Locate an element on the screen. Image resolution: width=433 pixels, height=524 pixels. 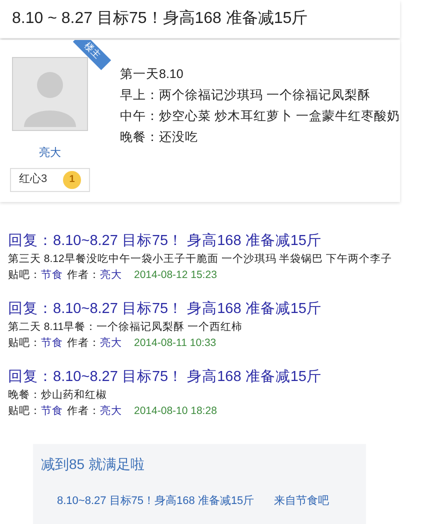
post-text-line: 早上：两个徐福记沙琪玛 一个徐福记凤梨酥 is located at coordinates (246, 95).